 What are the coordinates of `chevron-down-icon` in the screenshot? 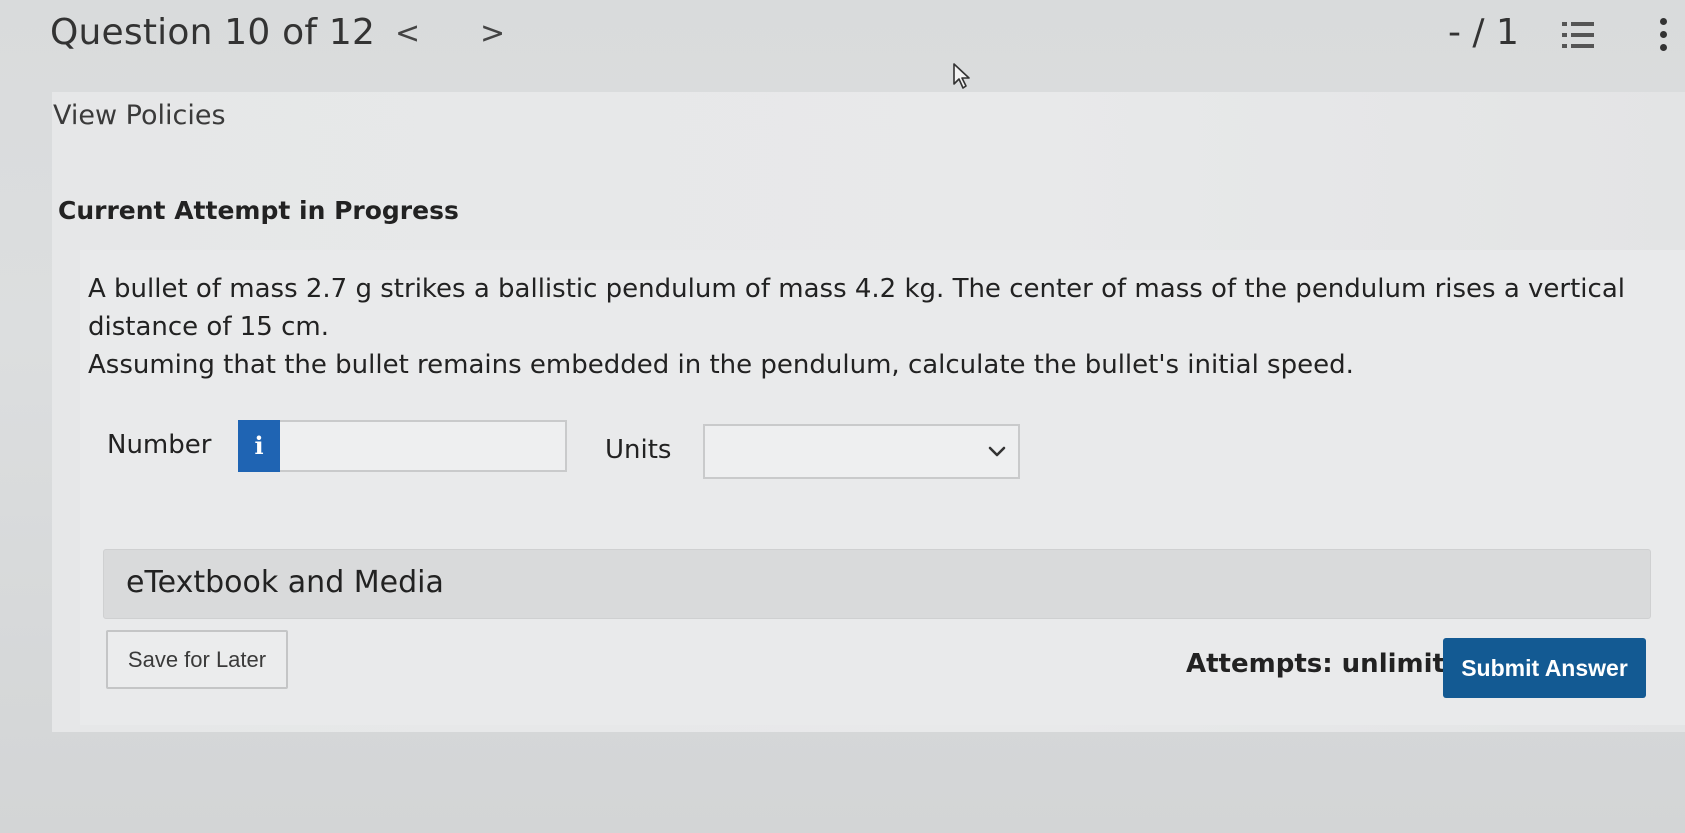 It's located at (997, 451).